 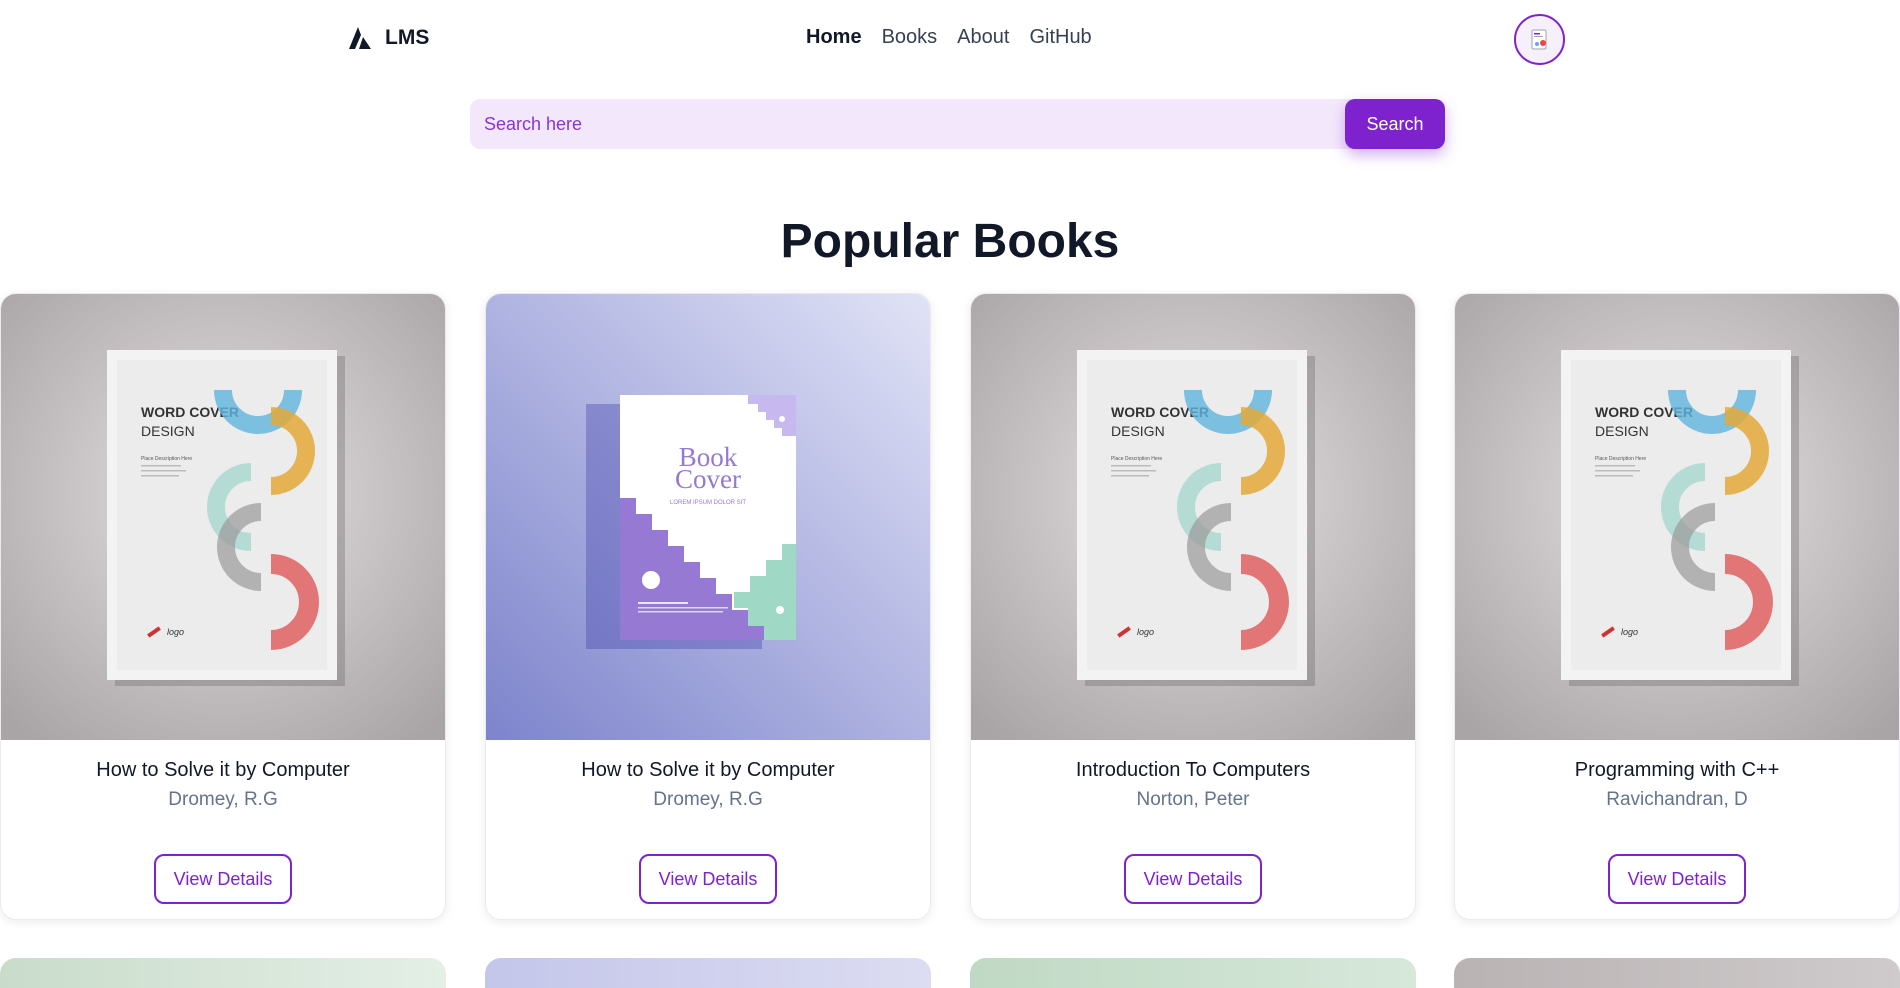 I want to click on search-button: Search, so click(x=1395, y=124).